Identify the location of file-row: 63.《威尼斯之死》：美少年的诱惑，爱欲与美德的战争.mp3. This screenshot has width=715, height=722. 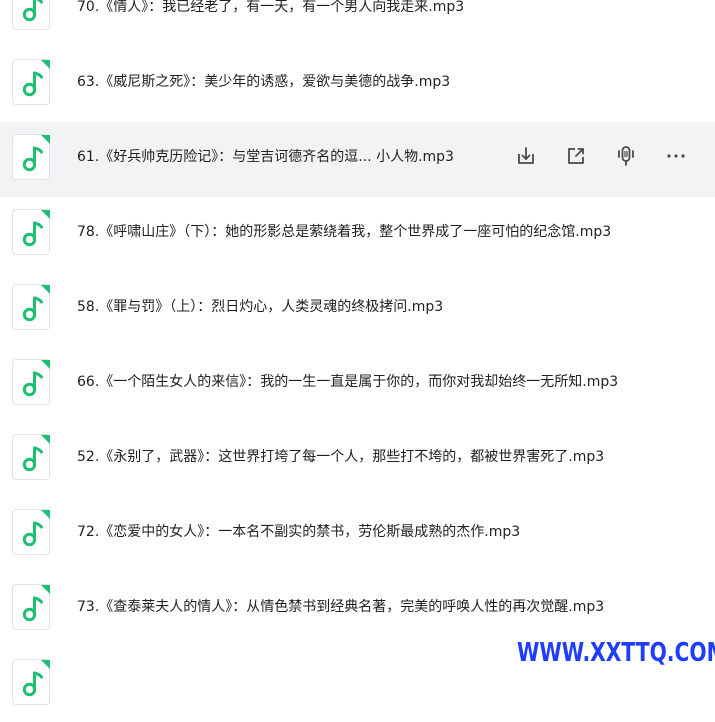
(357, 84).